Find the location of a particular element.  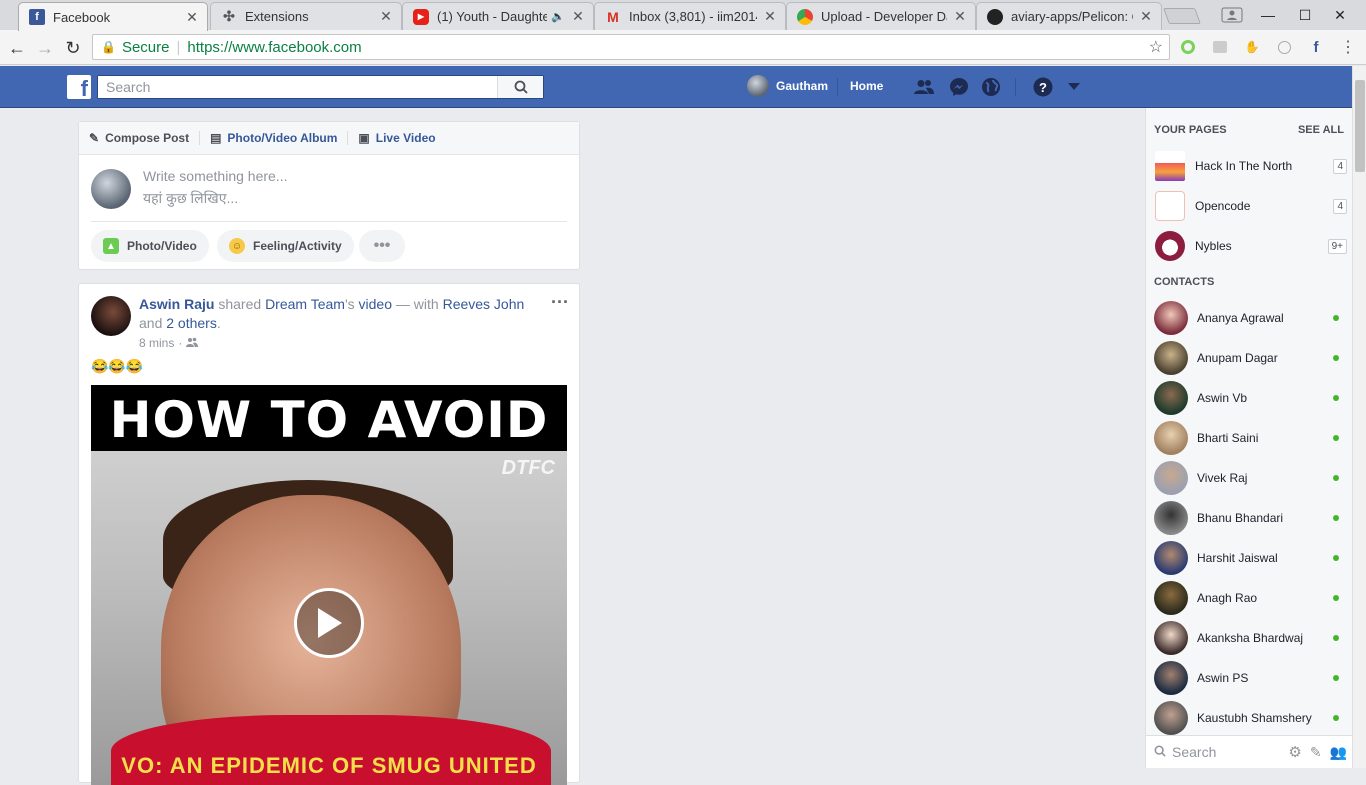

contact-item: Kaustubh Shamshery is located at coordinates (1249, 718).